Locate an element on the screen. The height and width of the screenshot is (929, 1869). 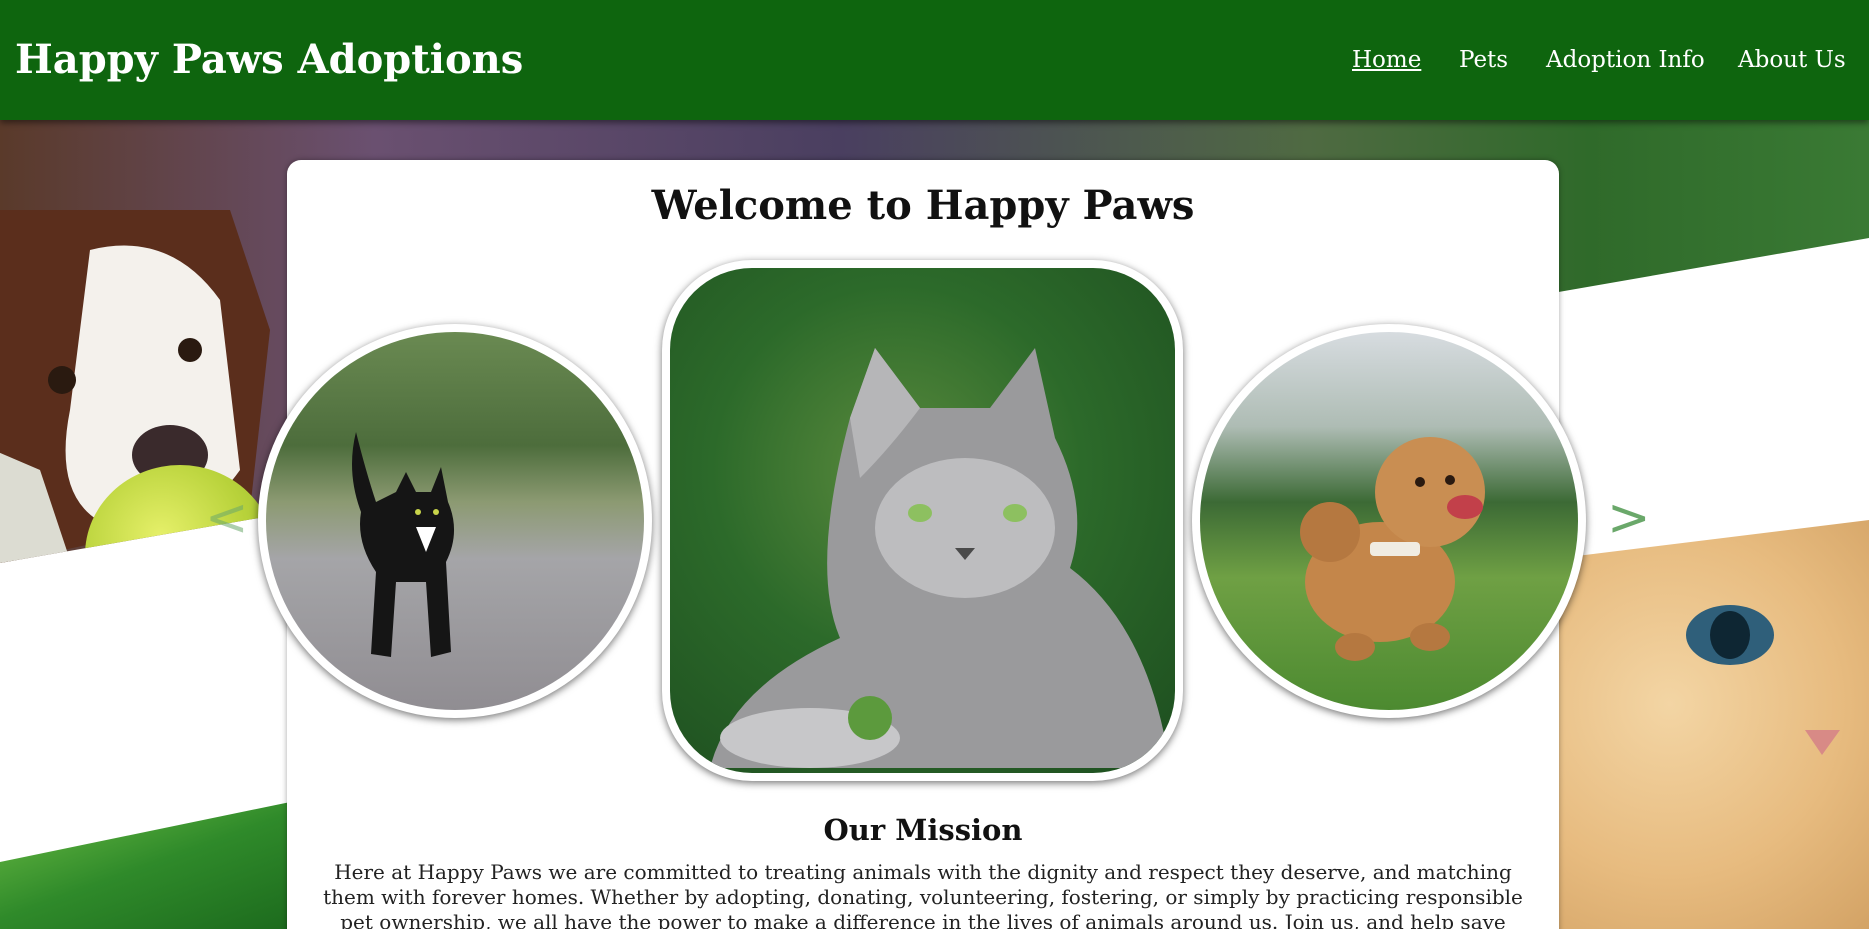
carousel-prev-button: < is located at coordinates (227, 518).